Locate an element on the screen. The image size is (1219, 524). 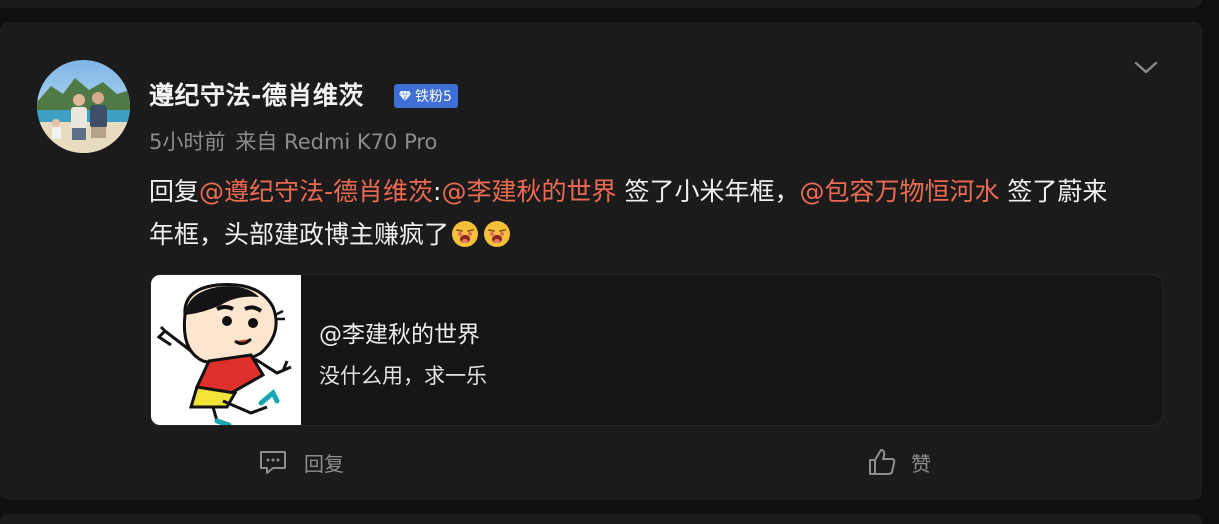
post-source: 来自 Redmi K70 Pro is located at coordinates (336, 142).